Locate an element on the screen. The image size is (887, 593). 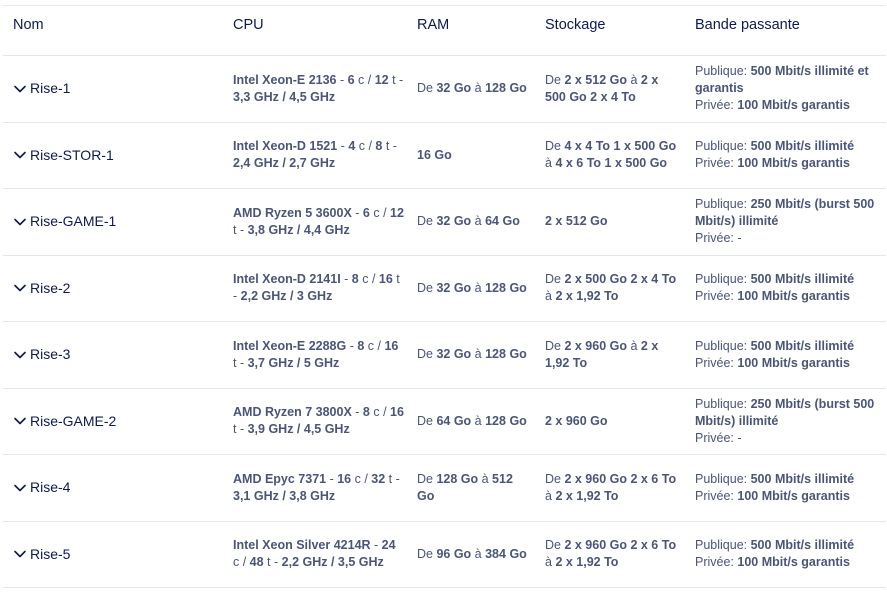
server-name-cell: Rise-1 is located at coordinates (113, 88).